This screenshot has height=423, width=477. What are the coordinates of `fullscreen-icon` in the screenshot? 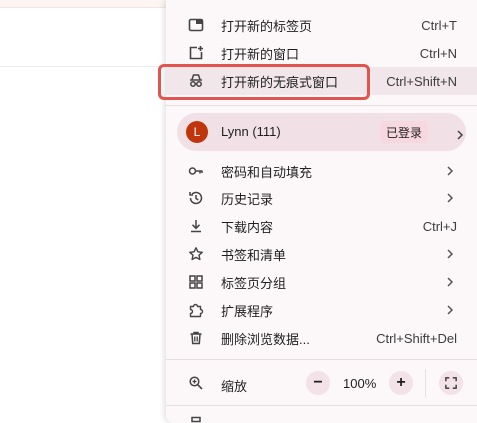 It's located at (451, 383).